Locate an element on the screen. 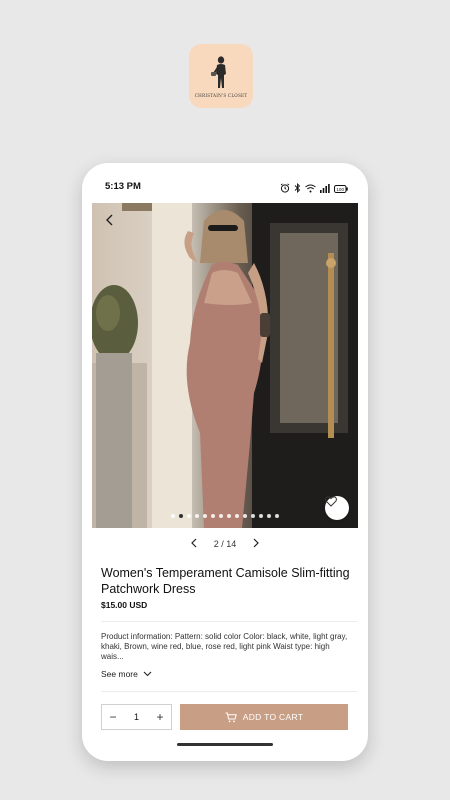  gallery-dots is located at coordinates (225, 516).